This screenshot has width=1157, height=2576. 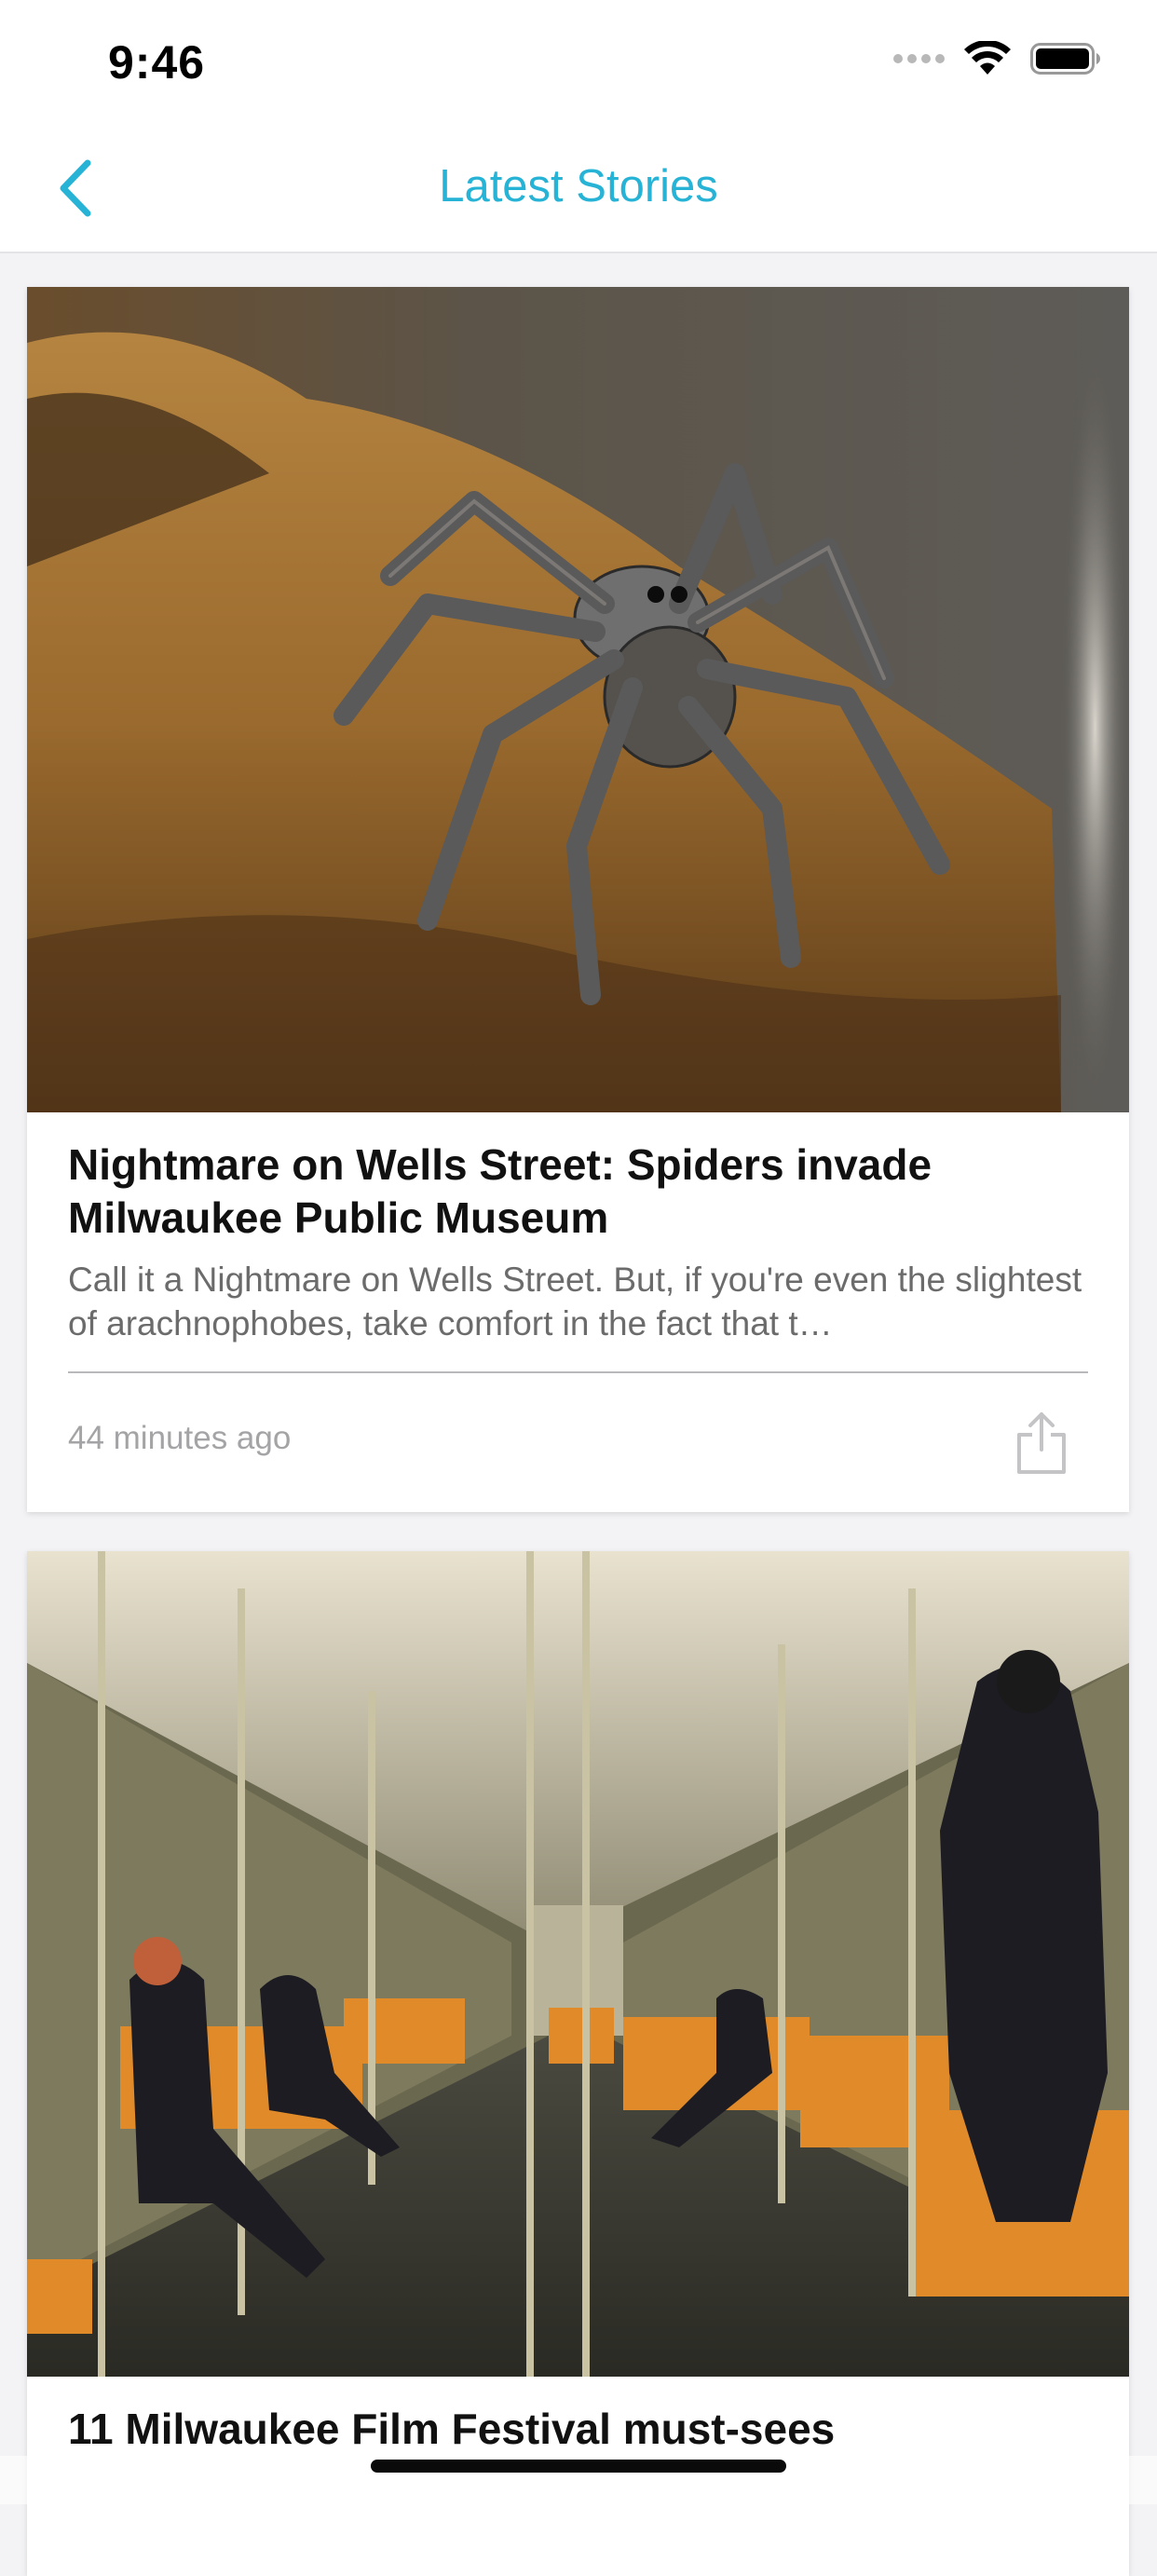 What do you see at coordinates (578, 1442) in the screenshot?
I see `story-footer: 44 minutes ago` at bounding box center [578, 1442].